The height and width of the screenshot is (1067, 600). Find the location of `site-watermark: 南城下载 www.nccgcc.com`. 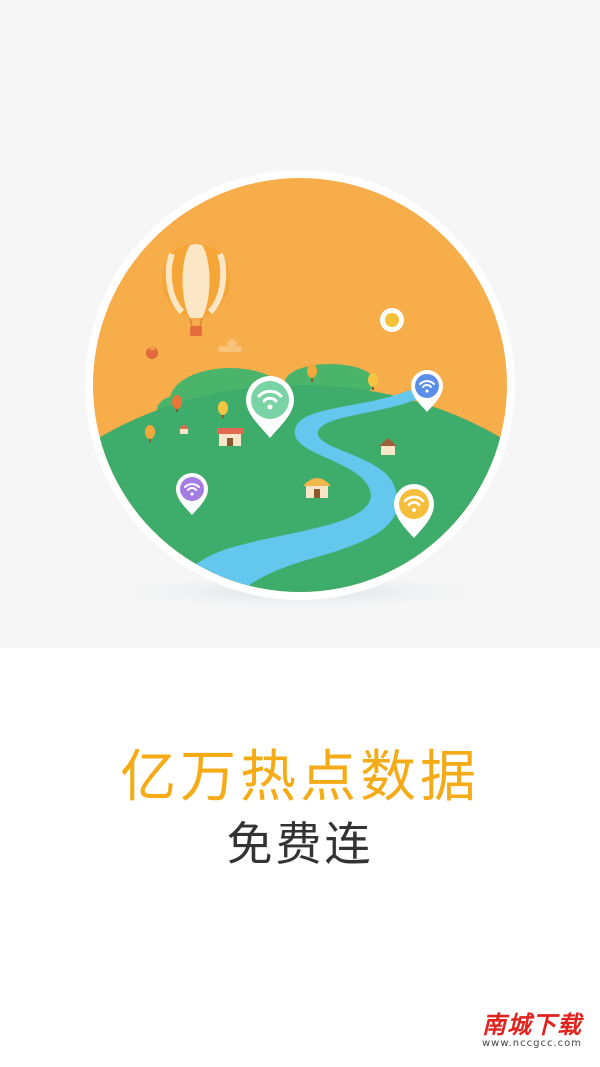

site-watermark: 南城下载 www.nccgcc.com is located at coordinates (532, 1030).